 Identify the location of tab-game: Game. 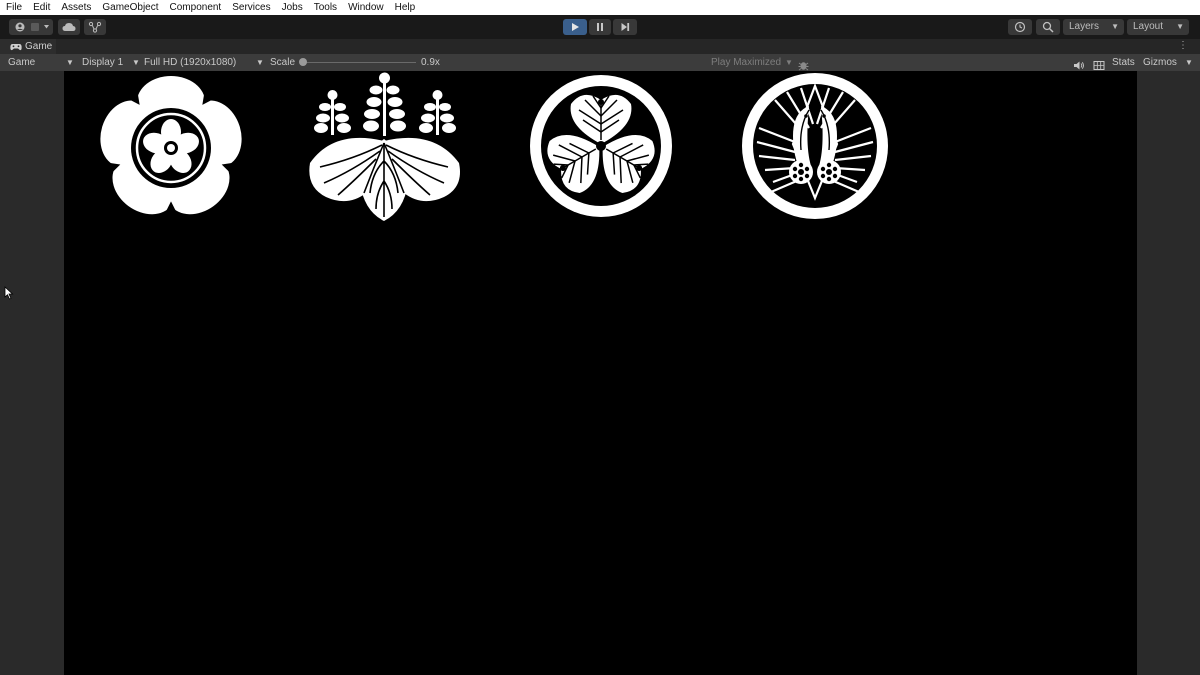
(28, 46).